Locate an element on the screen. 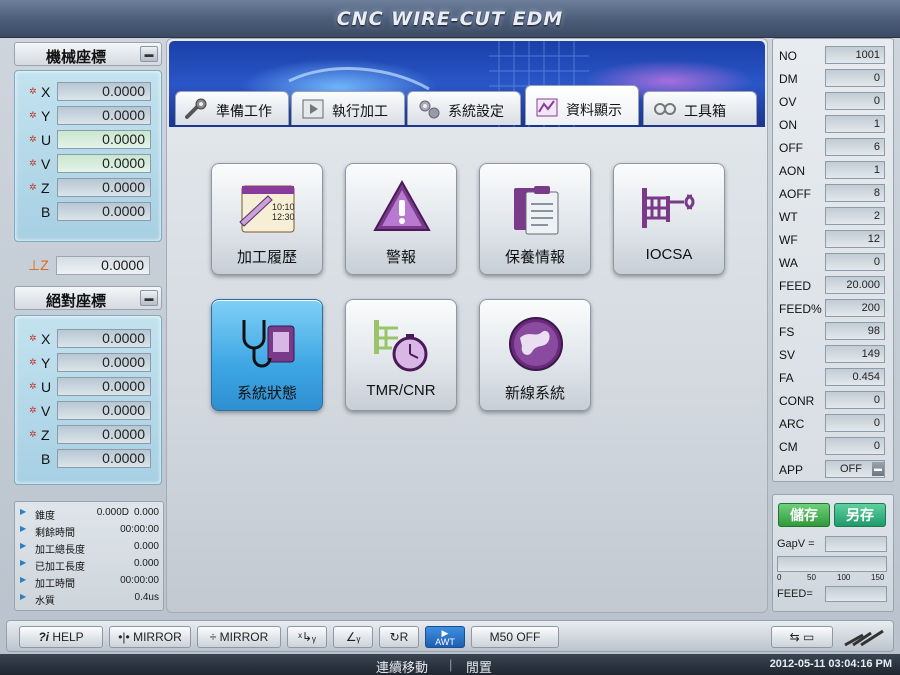  help-icon: ?i is located at coordinates (43, 637).